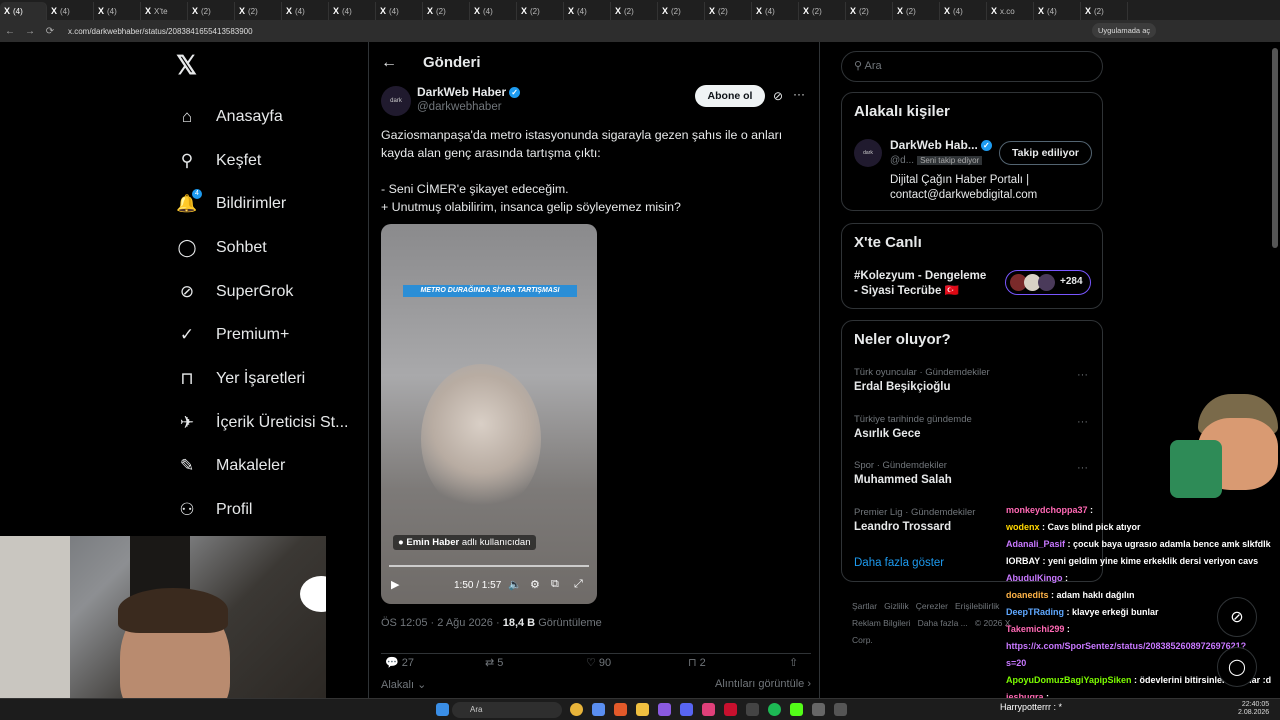 This screenshot has height=720, width=1280. I want to click on x-logo: 𝕏, so click(273, 65).